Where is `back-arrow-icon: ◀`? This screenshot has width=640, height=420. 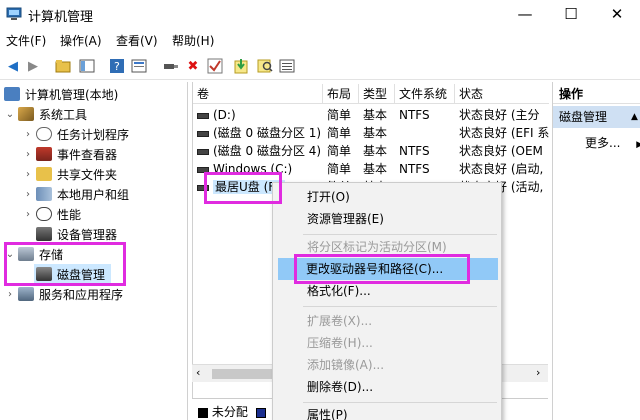 back-arrow-icon: ◀ is located at coordinates (13, 66).